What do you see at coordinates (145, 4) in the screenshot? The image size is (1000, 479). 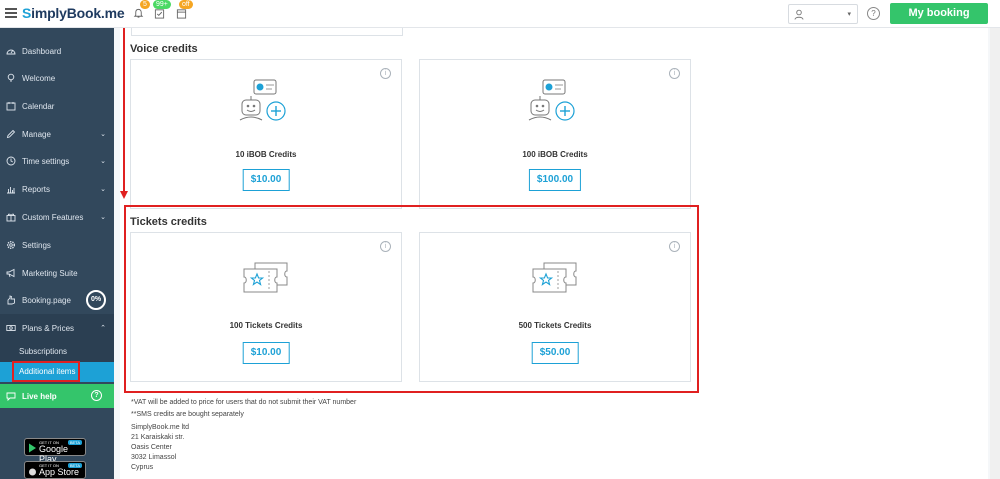 I see `notifications-badge: 5` at bounding box center [145, 4].